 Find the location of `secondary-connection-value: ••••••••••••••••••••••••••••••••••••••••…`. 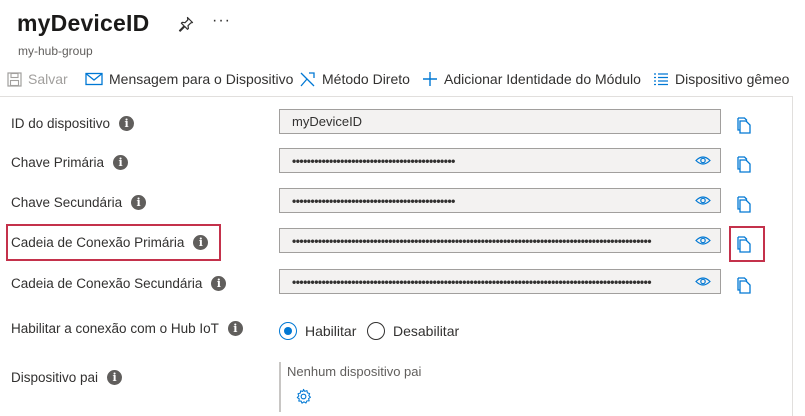

secondary-connection-value: ••••••••••••••••••••••••••••••••••••••••… is located at coordinates (472, 281).